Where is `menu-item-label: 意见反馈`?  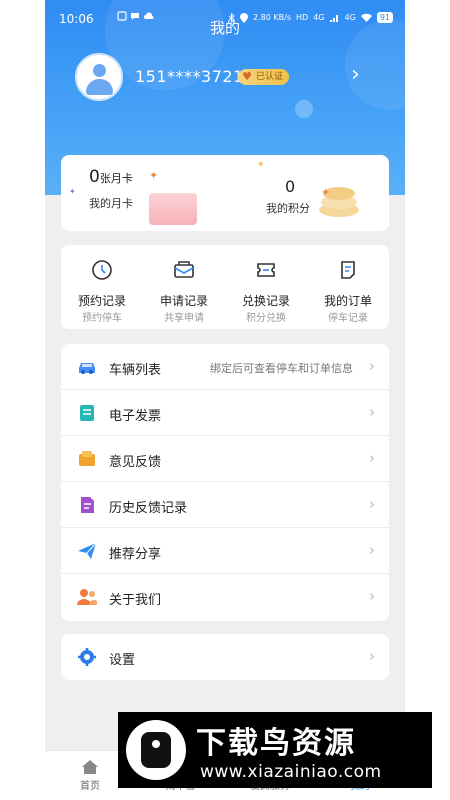 menu-item-label: 意见反馈 is located at coordinates (135, 462).